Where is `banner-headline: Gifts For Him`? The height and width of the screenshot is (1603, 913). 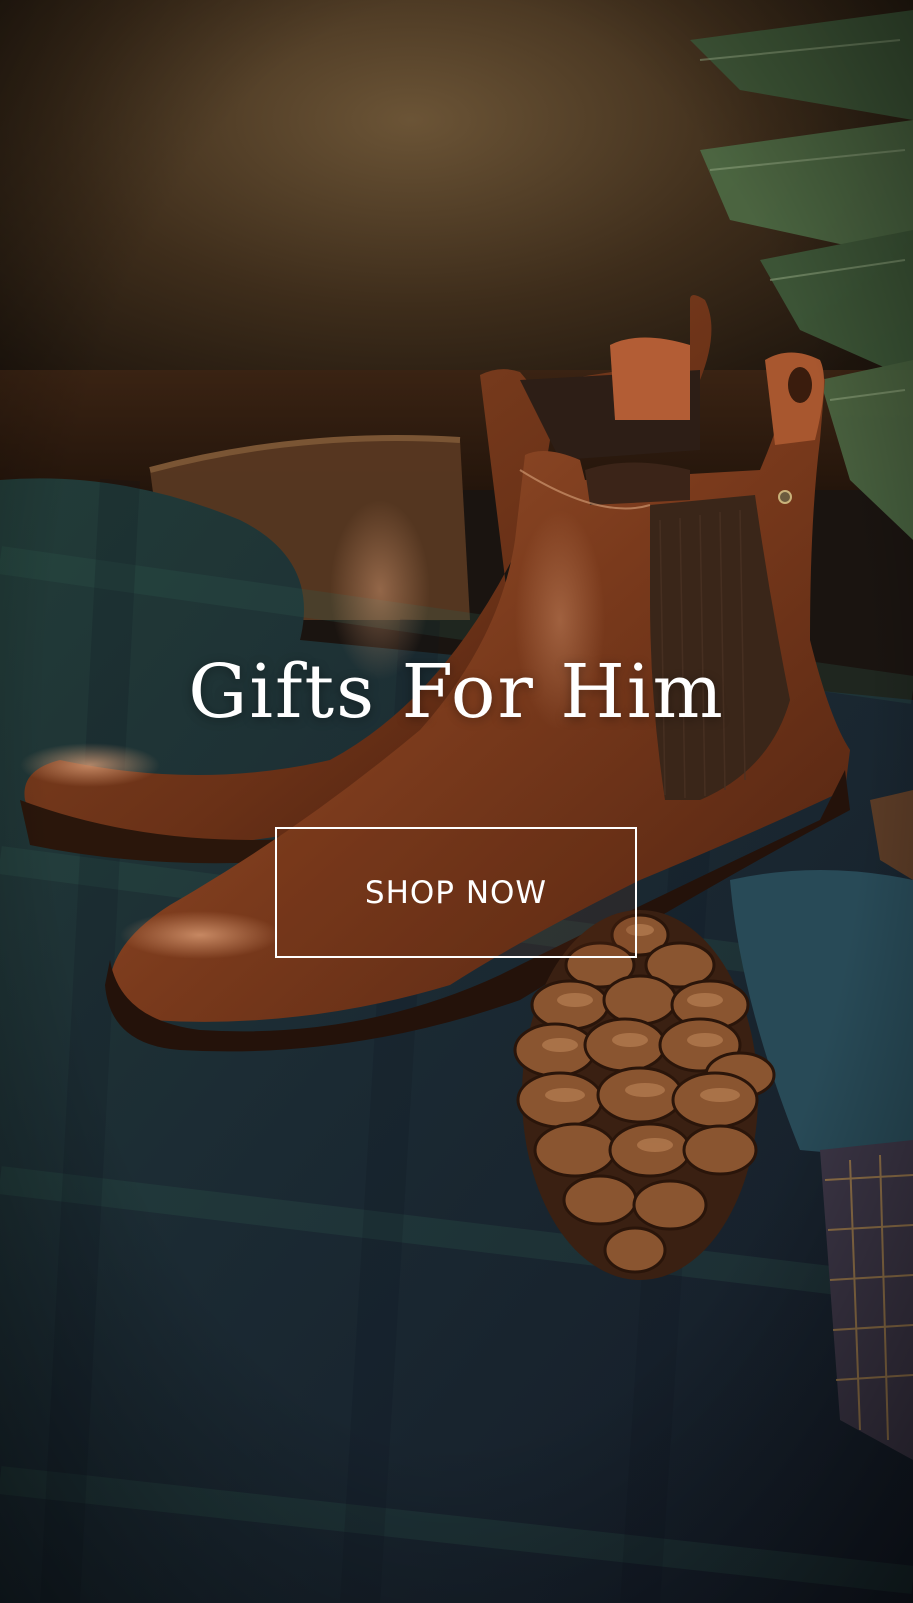
banner-headline: Gifts For Him is located at coordinates (456, 692).